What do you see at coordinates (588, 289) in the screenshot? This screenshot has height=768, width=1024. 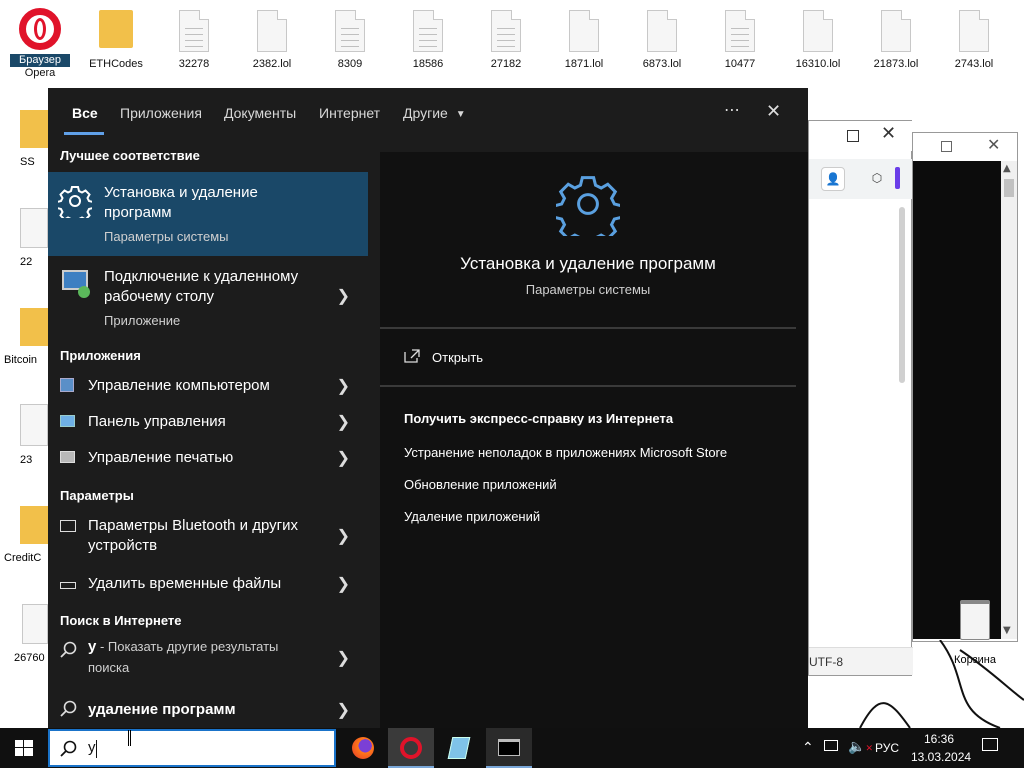 I see `preview-subtitle: Параметры системы` at bounding box center [588, 289].